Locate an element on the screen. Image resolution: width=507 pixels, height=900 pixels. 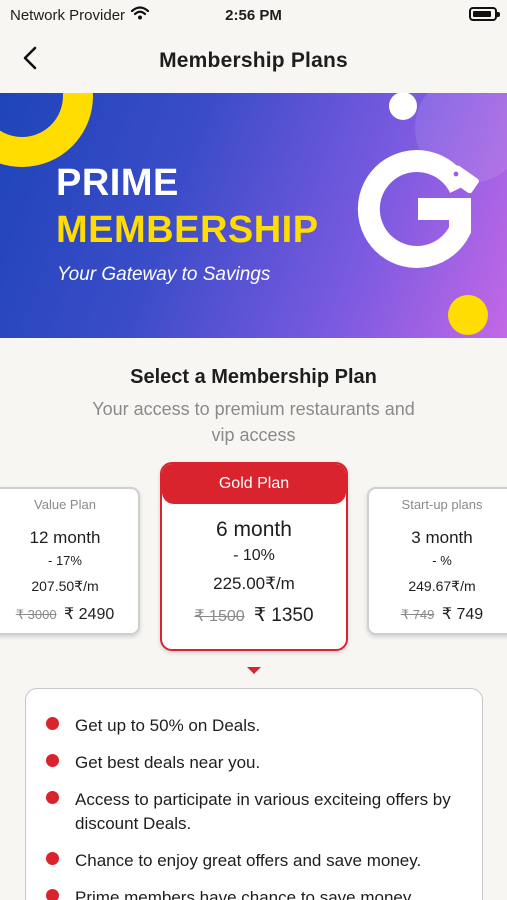
plan-discount: - % is located at coordinates (442, 560).